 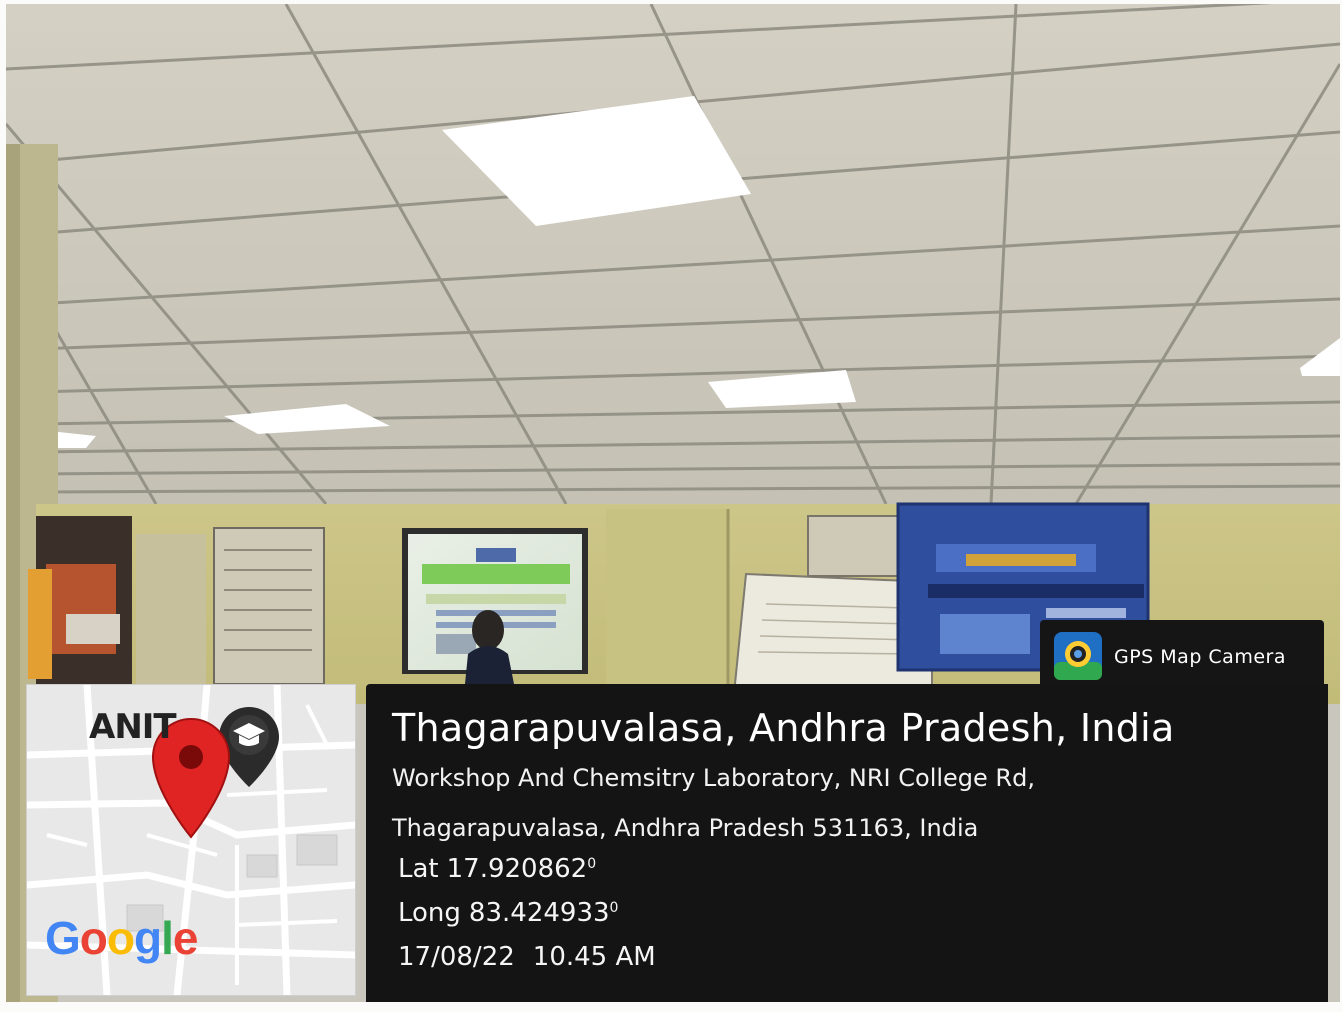 What do you see at coordinates (592, 864) in the screenshot?
I see `latitude-degree-mark: 0` at bounding box center [592, 864].